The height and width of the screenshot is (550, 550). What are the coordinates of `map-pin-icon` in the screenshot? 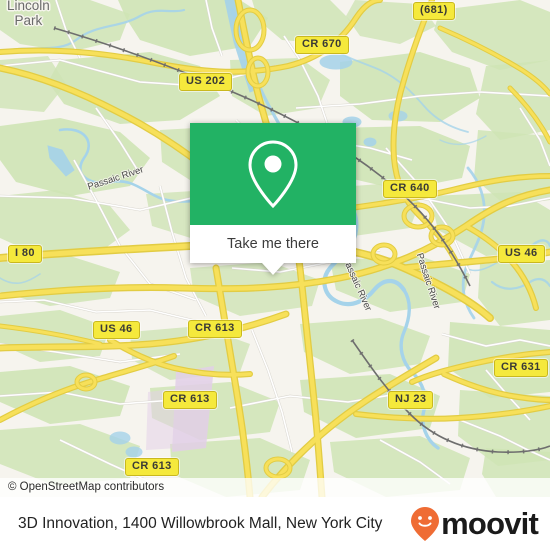 It's located at (273, 174).